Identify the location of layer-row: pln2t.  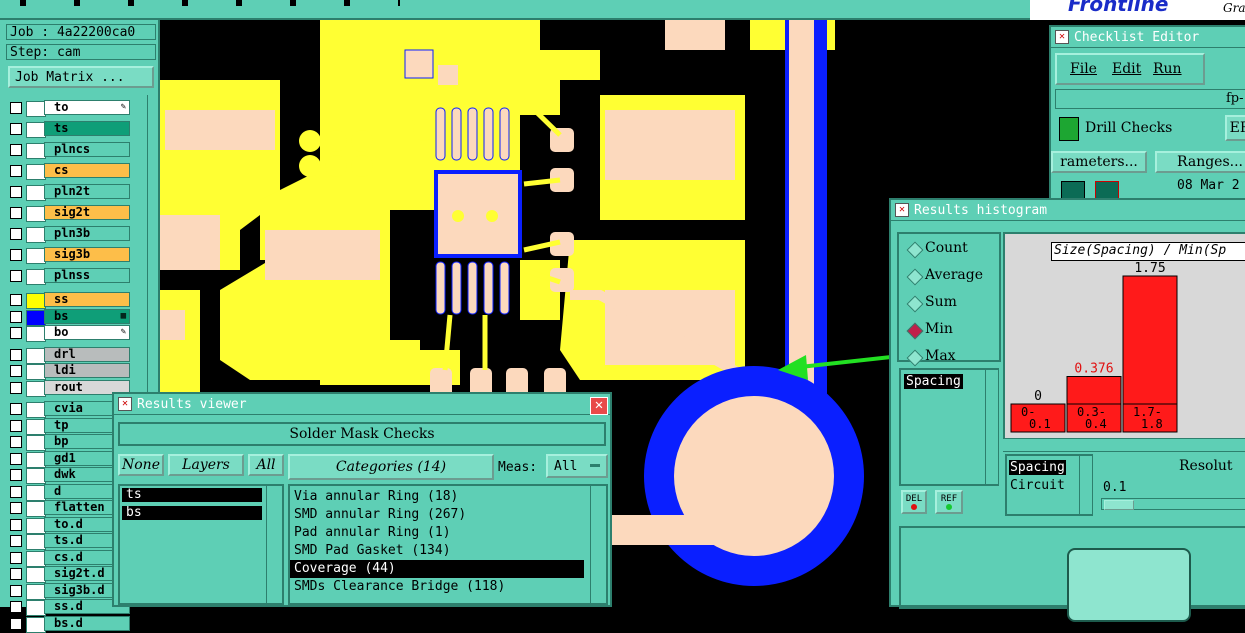
(69, 192).